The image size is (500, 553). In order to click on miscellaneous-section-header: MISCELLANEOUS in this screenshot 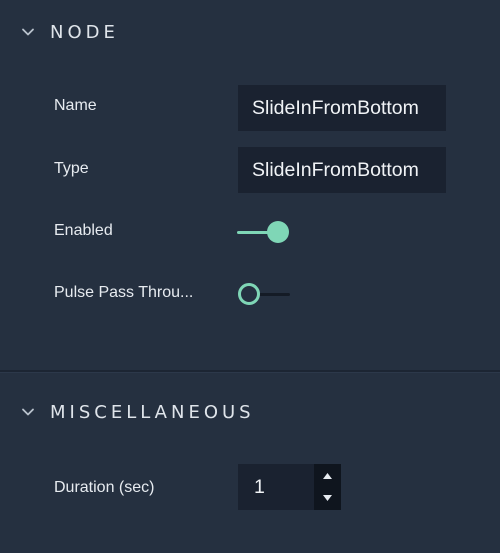, I will do `click(250, 412)`.